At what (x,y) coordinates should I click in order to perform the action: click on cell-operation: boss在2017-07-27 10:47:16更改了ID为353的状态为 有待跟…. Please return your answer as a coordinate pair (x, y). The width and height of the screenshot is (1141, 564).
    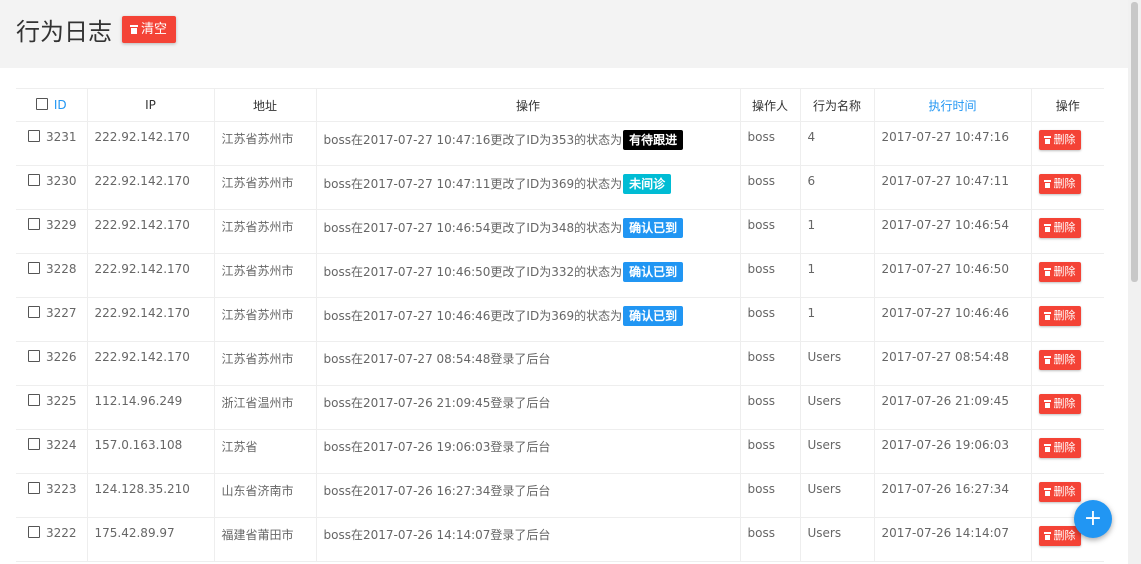
    Looking at the image, I should click on (528, 143).